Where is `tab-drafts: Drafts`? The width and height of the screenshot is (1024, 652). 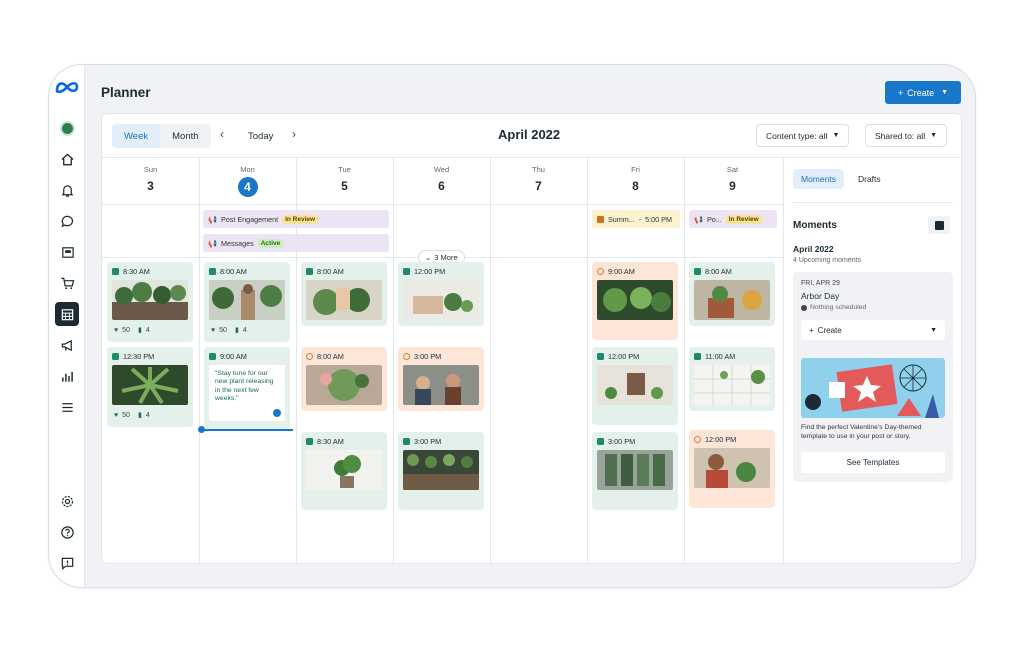
tab-drafts: Drafts is located at coordinates (869, 179).